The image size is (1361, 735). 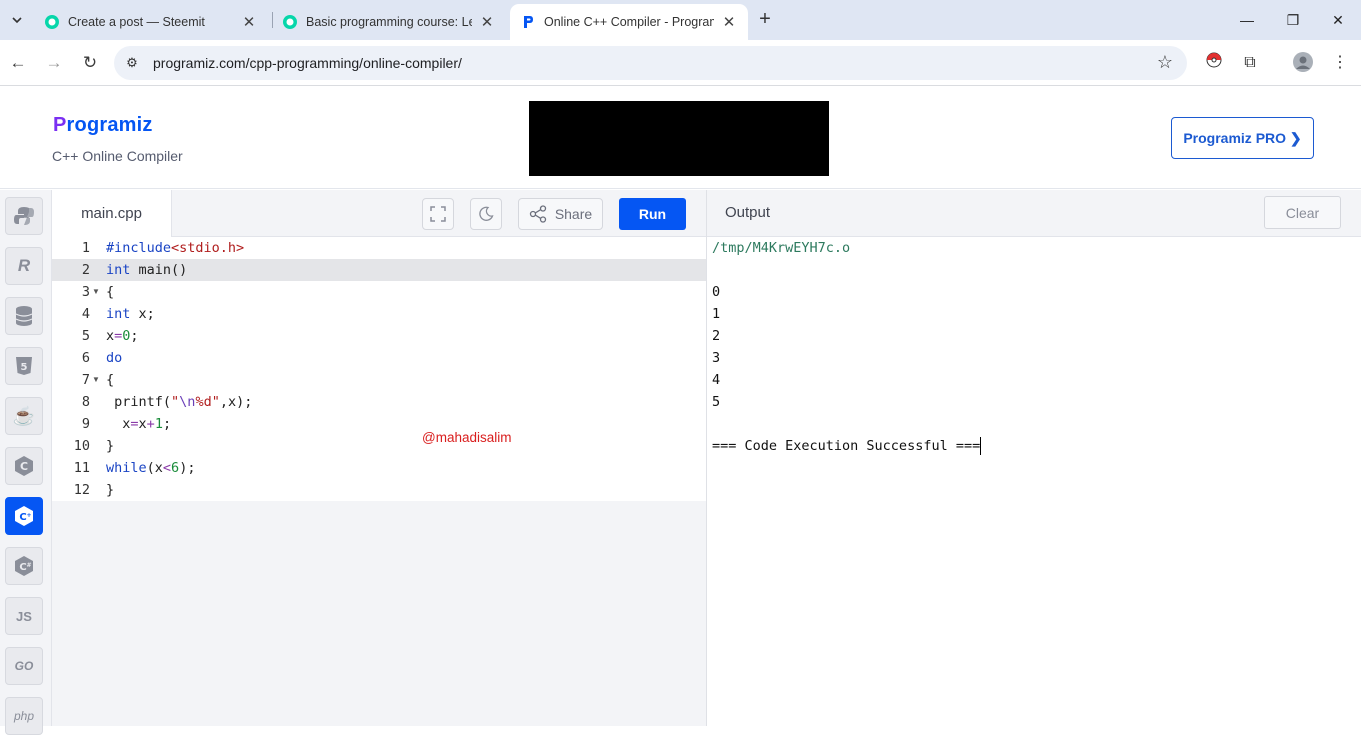 I want to click on lang-javascript-button: JS, so click(x=24, y=616).